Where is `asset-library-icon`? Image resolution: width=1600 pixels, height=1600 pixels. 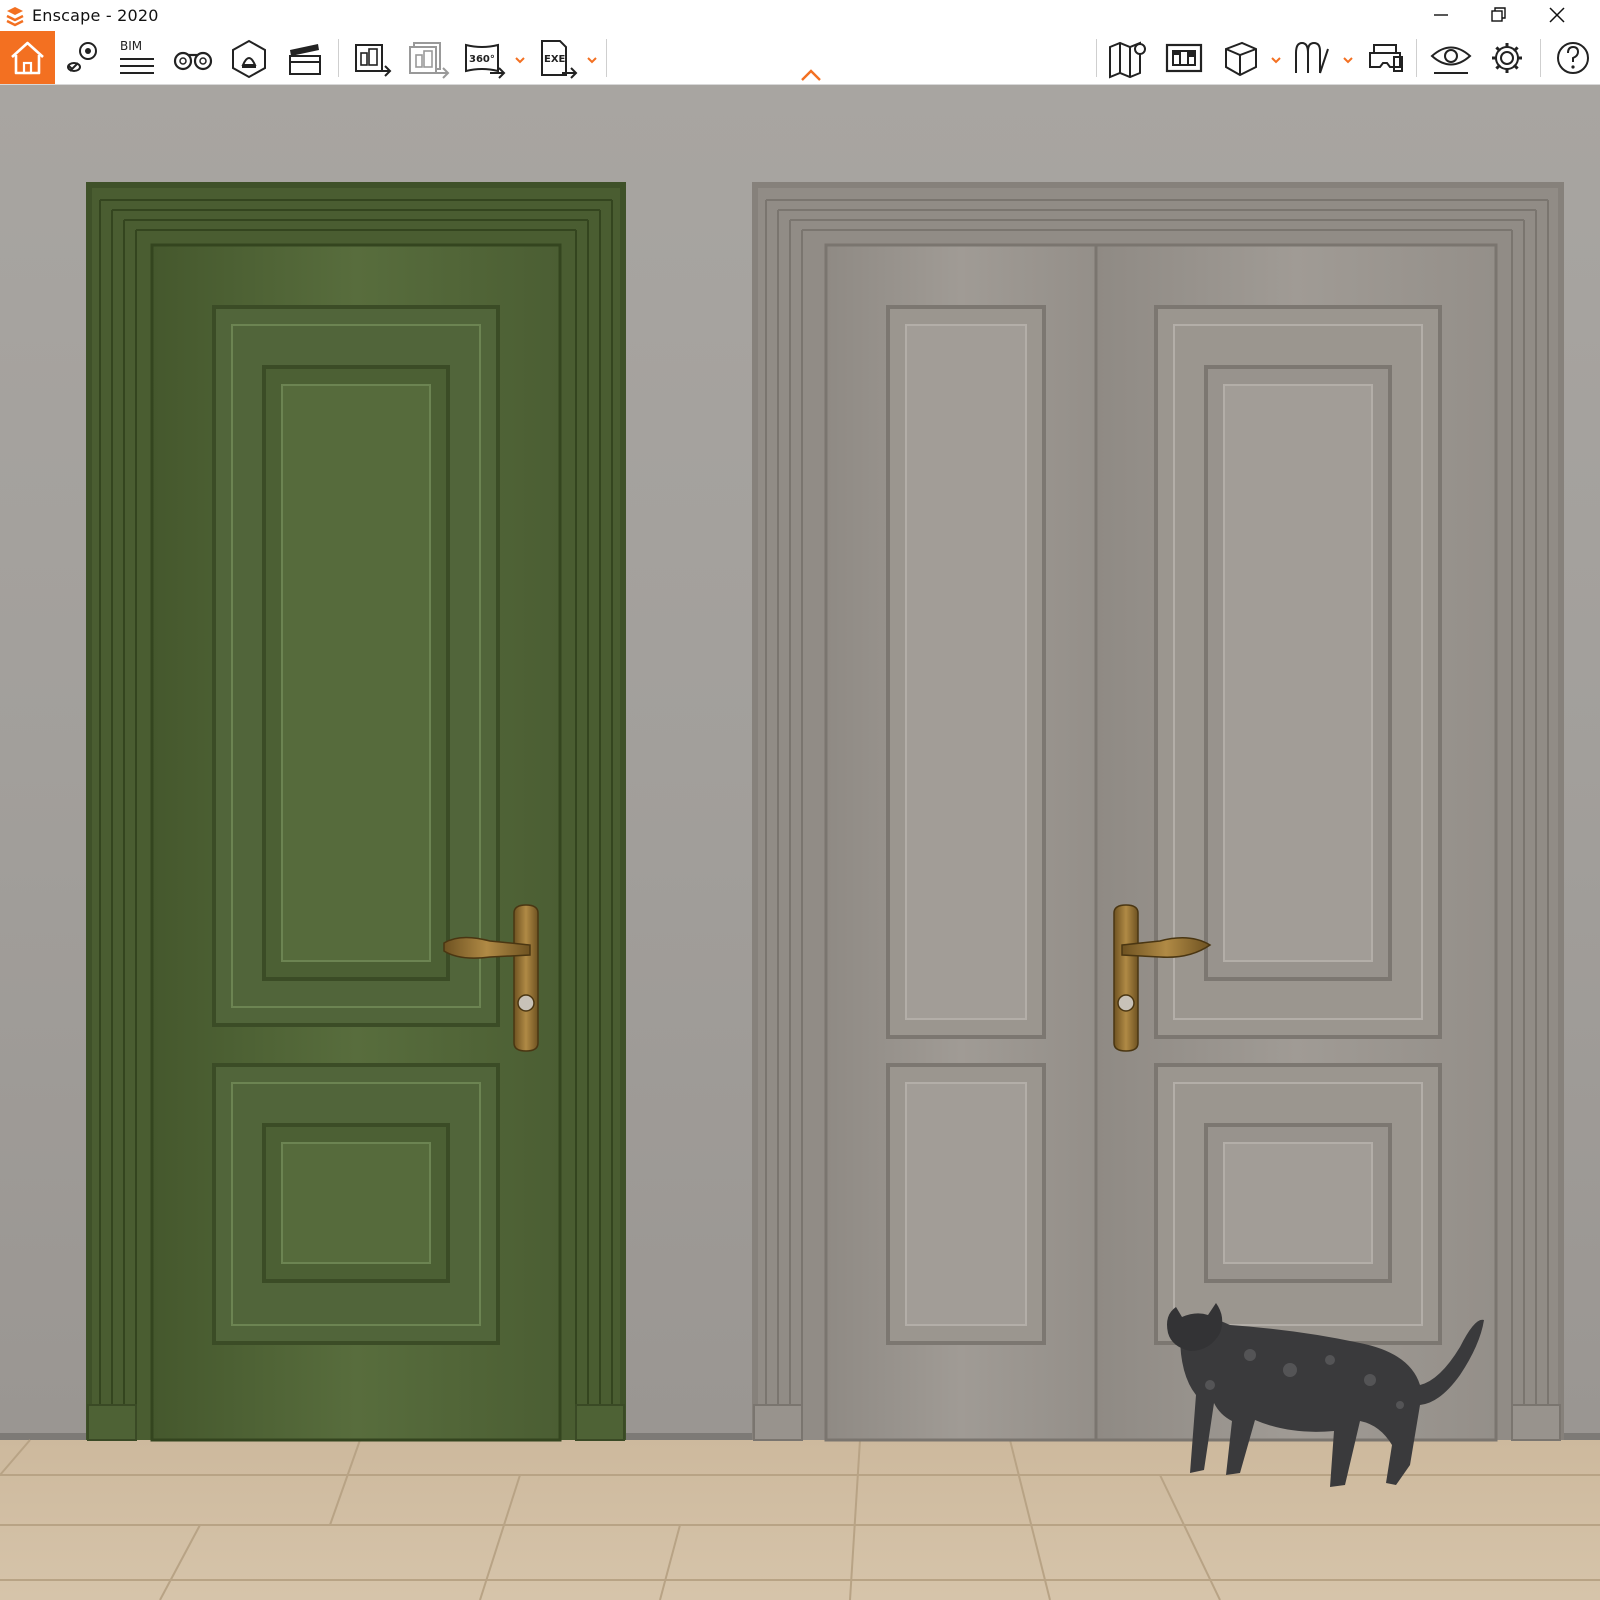
asset-library-icon is located at coordinates (1312, 57).